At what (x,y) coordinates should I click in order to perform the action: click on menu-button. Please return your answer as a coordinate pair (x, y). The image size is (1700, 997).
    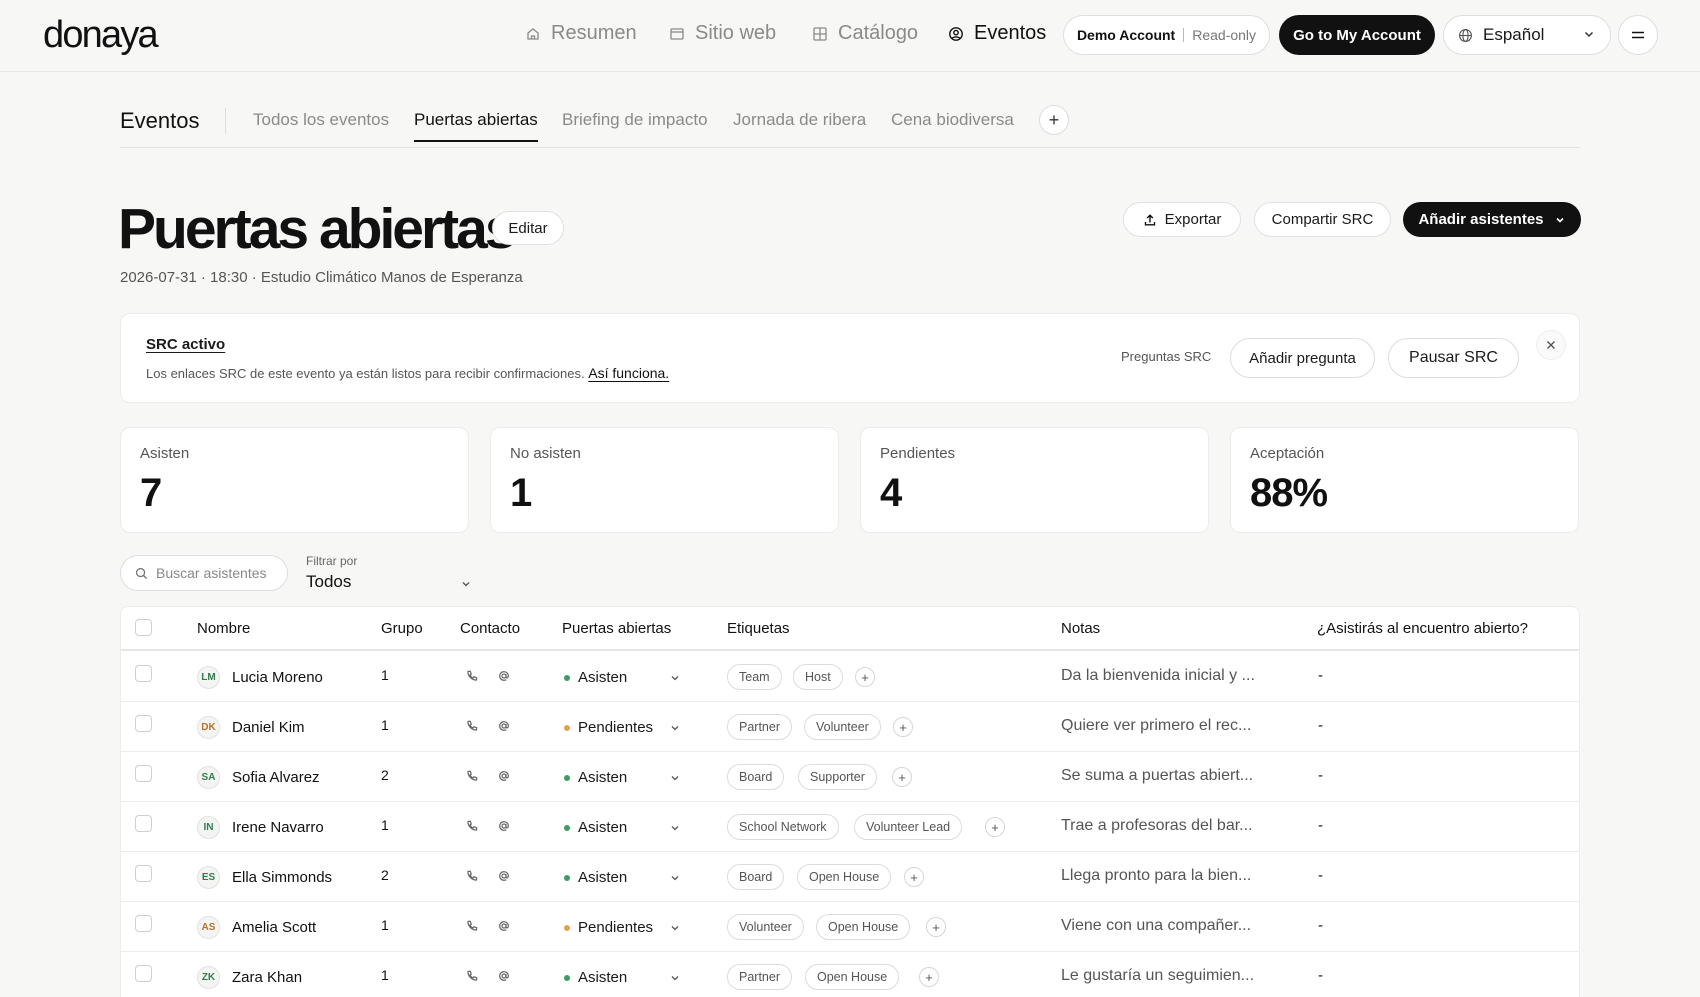
    Looking at the image, I should click on (1638, 35).